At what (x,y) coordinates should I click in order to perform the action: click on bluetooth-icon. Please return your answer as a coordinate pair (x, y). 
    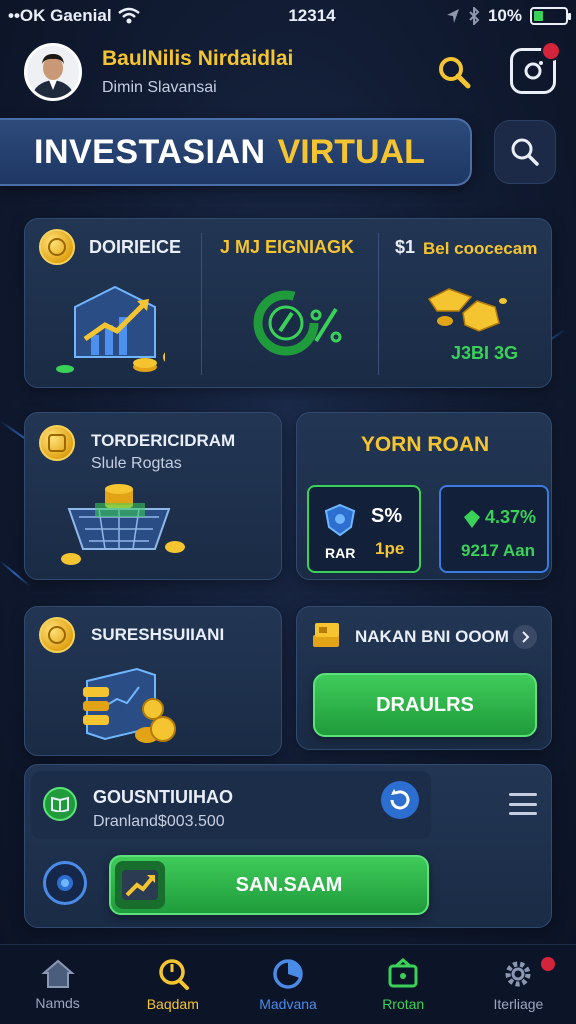
    Looking at the image, I should click on (474, 16).